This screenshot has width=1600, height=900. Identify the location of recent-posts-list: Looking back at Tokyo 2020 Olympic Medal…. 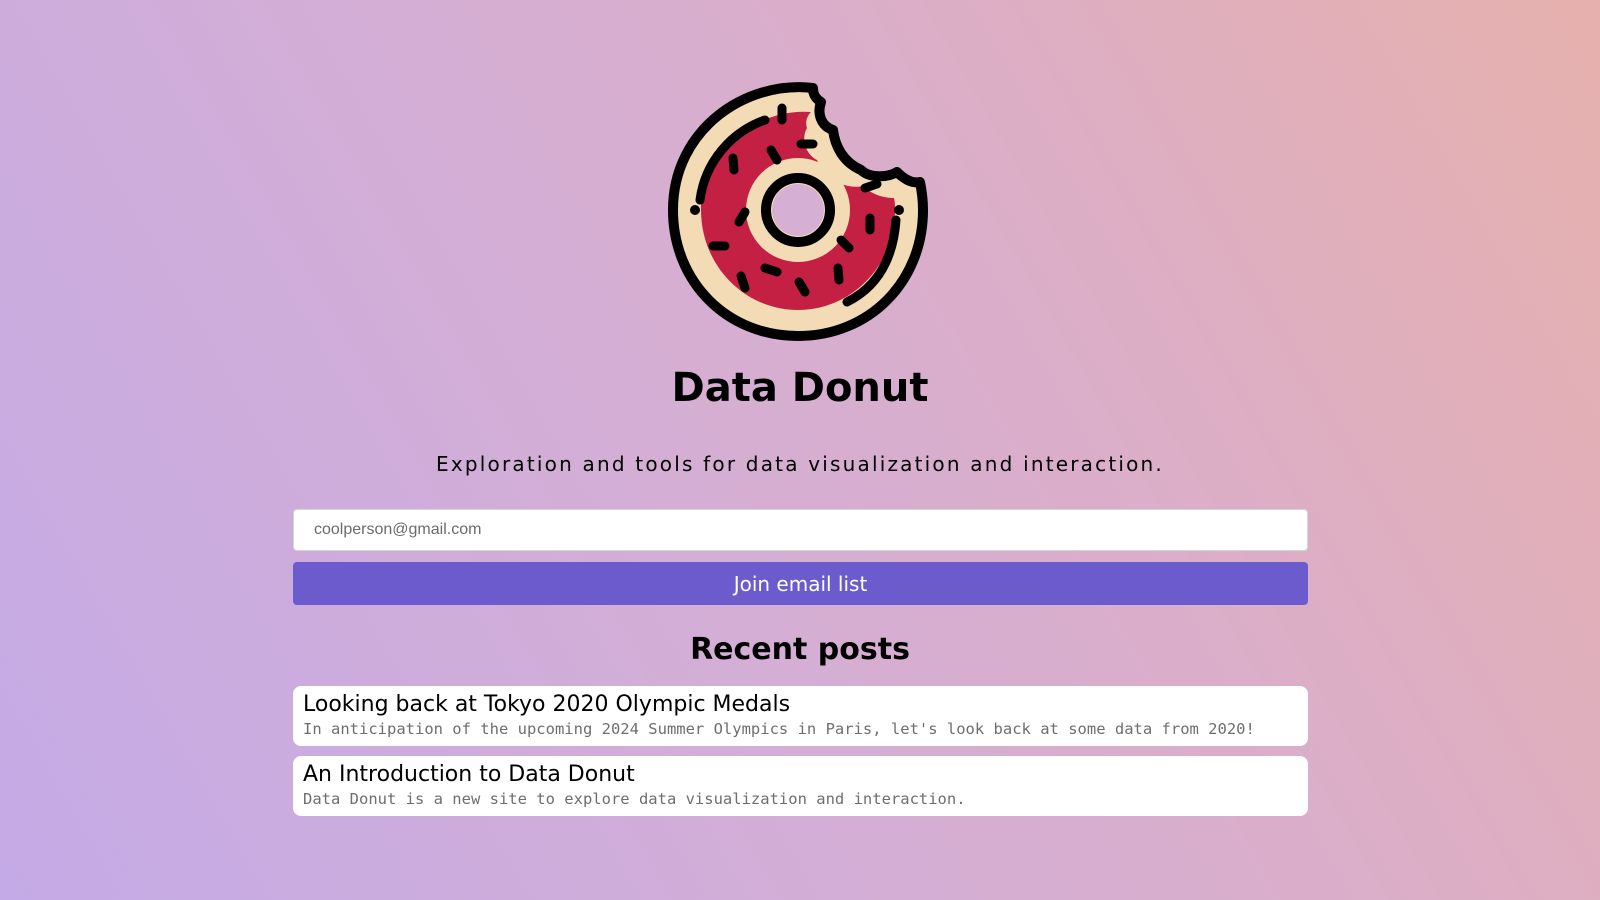
(800, 756).